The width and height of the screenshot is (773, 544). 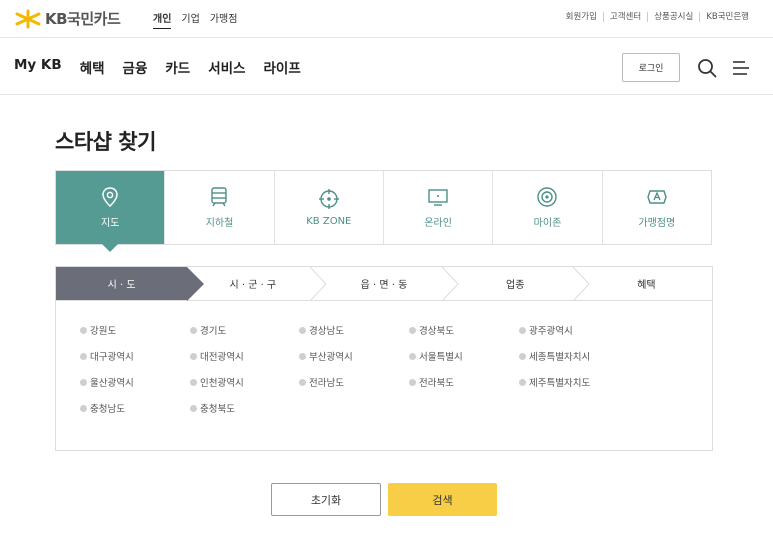 I want to click on store-name-icon, so click(x=657, y=197).